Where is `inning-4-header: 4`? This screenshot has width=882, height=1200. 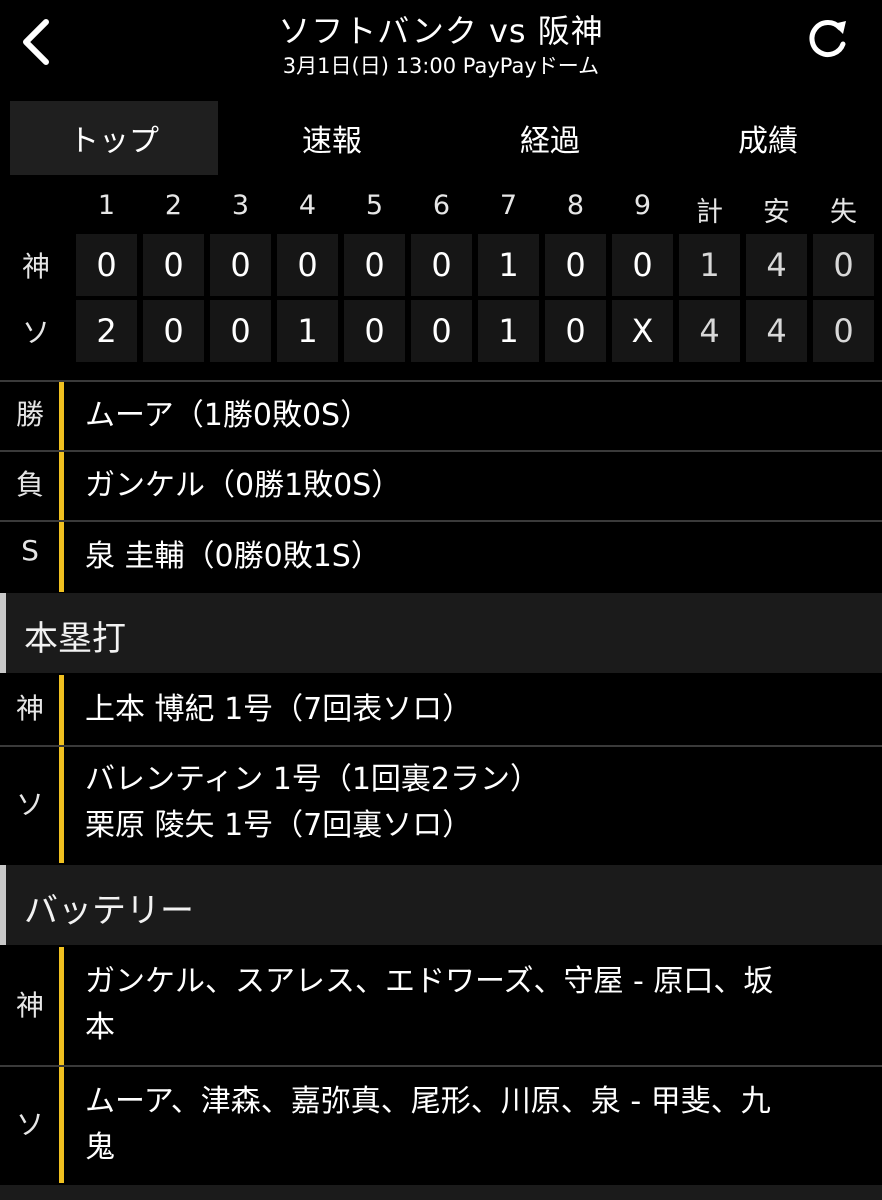 inning-4-header: 4 is located at coordinates (307, 205).